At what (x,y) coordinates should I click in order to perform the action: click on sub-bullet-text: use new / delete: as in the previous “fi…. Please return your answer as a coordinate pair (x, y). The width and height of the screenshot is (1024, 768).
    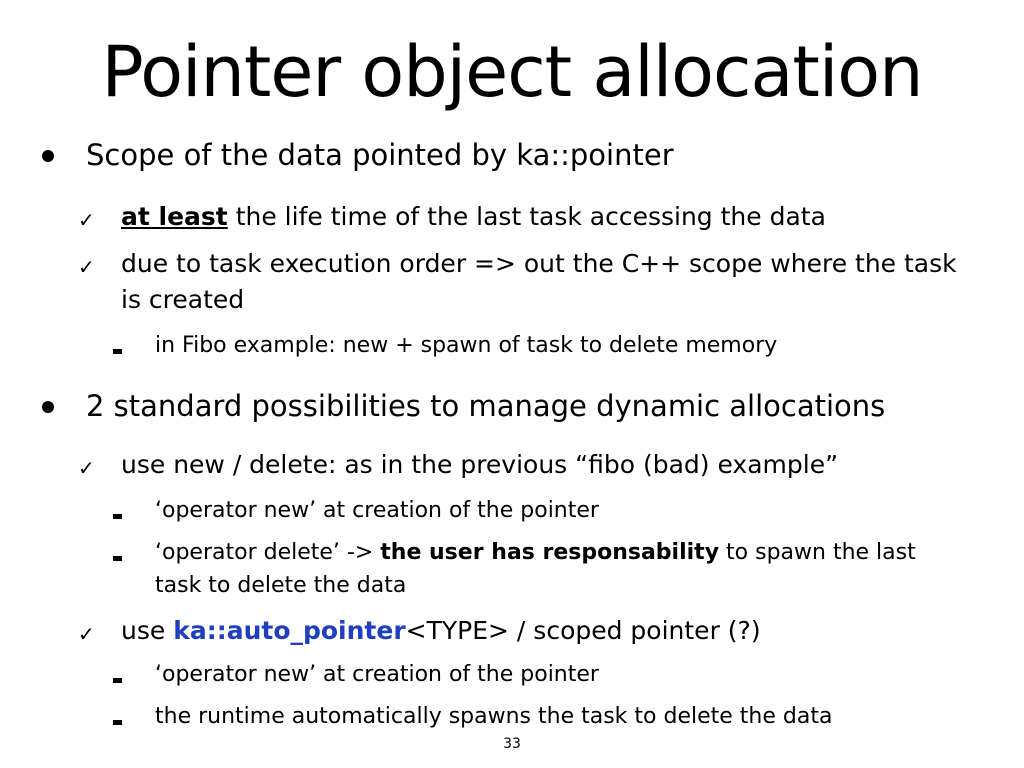
    Looking at the image, I should click on (480, 464).